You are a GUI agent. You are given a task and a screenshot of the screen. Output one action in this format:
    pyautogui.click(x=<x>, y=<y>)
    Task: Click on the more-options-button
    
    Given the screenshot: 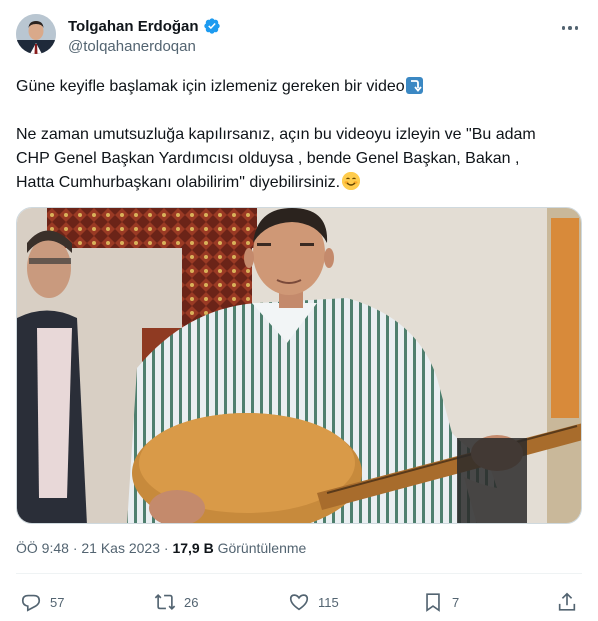 What is the action you would take?
    pyautogui.click(x=570, y=28)
    